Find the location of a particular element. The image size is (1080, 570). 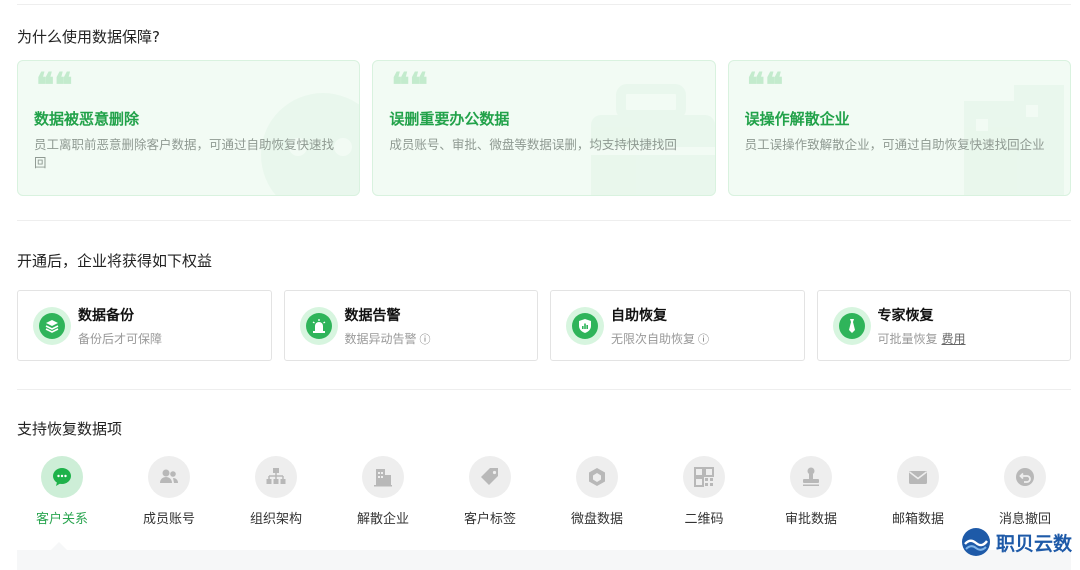

benefit-title: 数据告警 is located at coordinates (372, 316).